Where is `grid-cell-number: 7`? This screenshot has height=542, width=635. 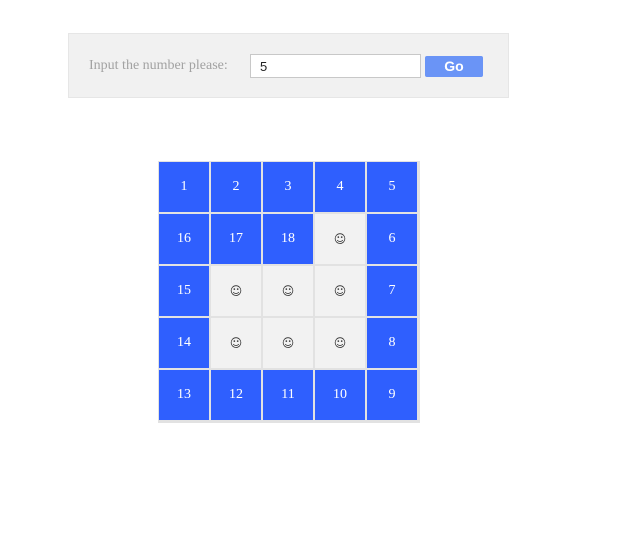
grid-cell-number: 7 is located at coordinates (392, 291).